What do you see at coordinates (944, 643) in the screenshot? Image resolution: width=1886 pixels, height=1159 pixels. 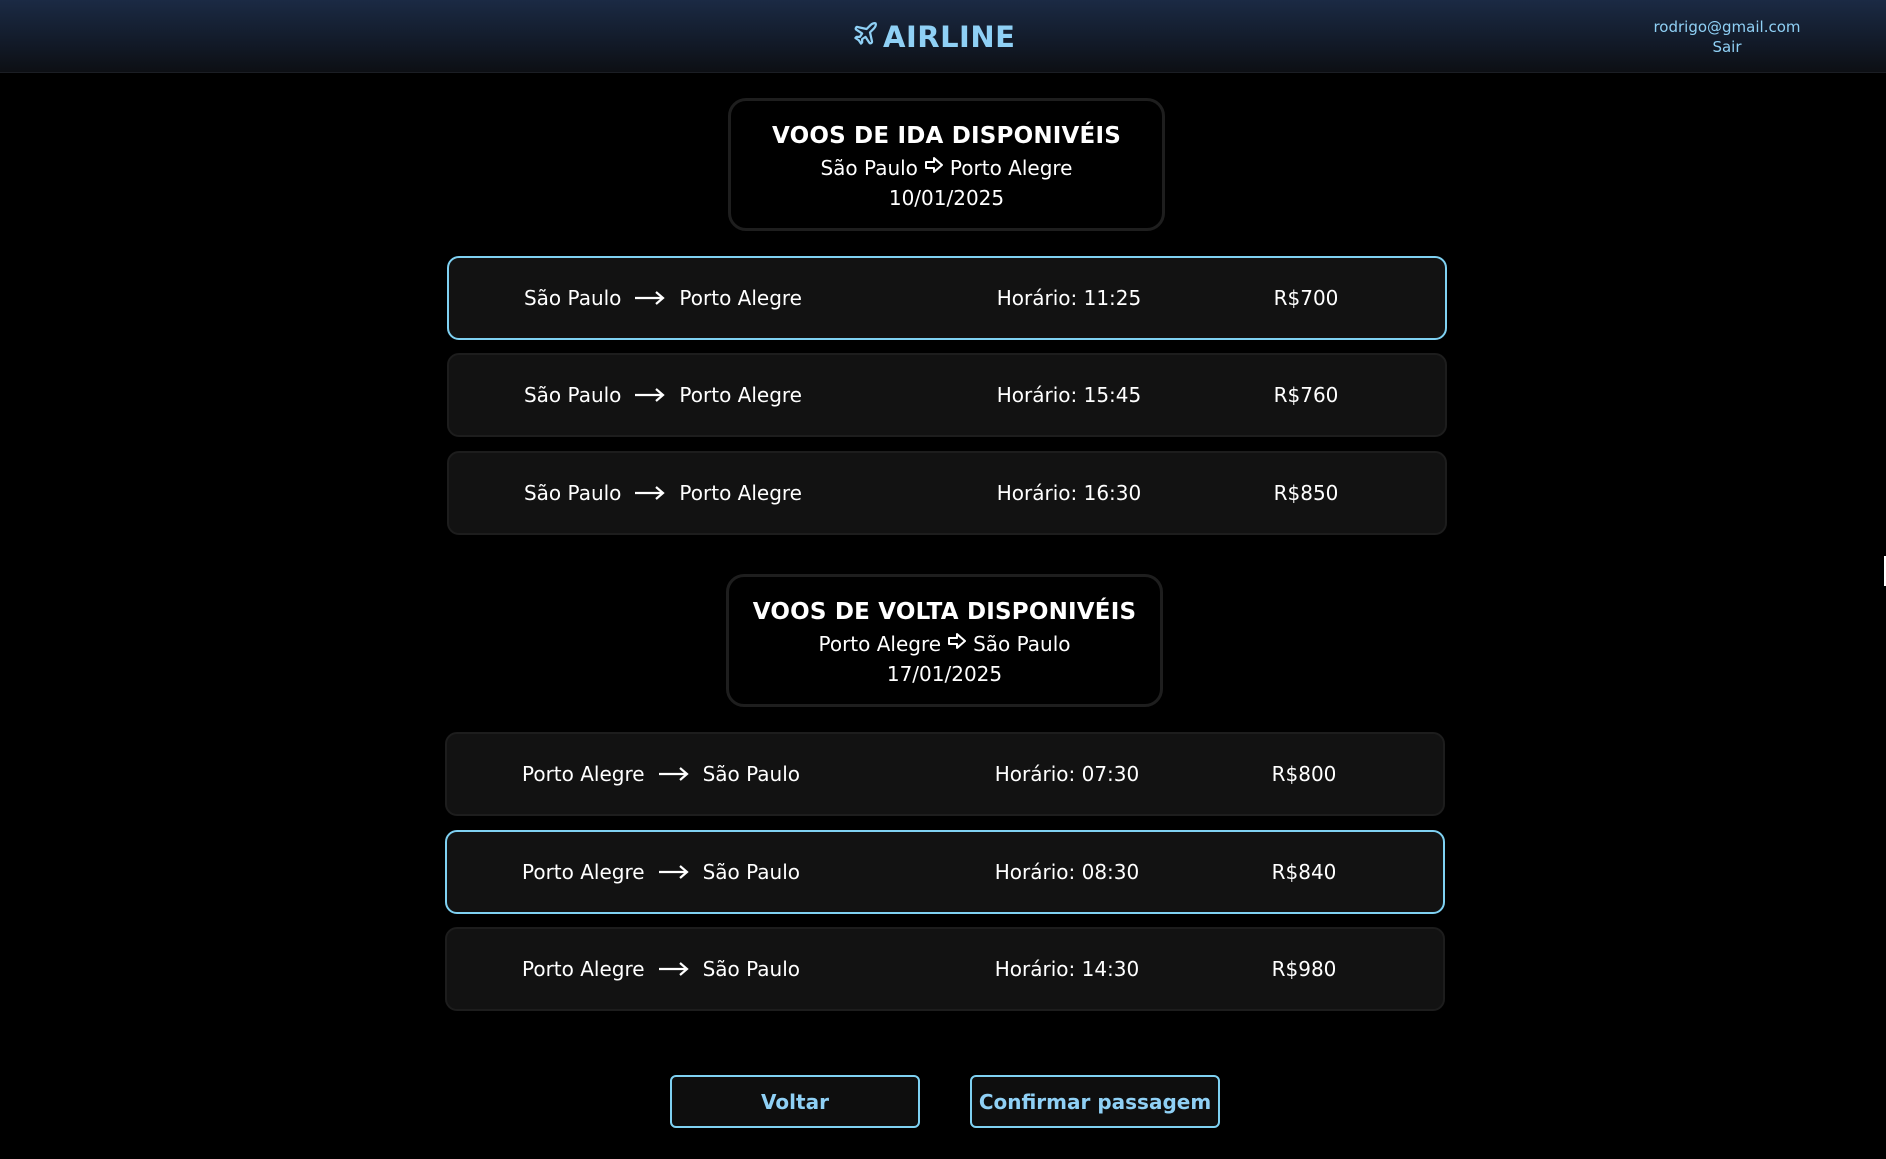 I see `return-route: Porto Alegre São Paulo` at bounding box center [944, 643].